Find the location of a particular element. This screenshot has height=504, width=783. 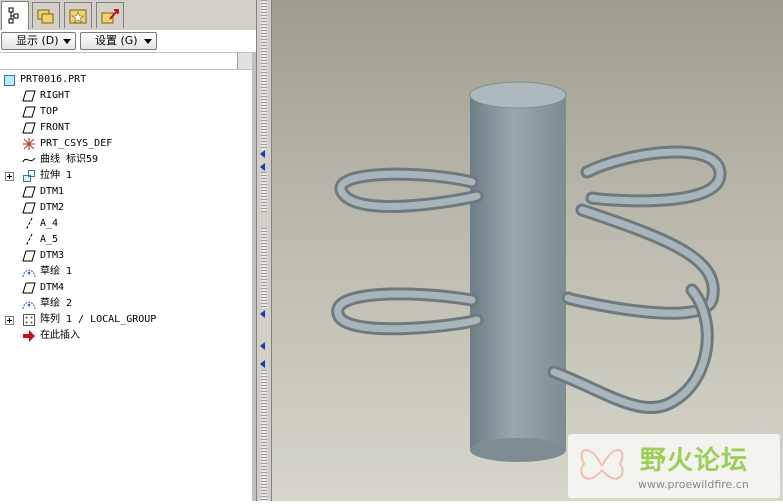

show-dropdown-label: 显示 (D) is located at coordinates (37, 40).